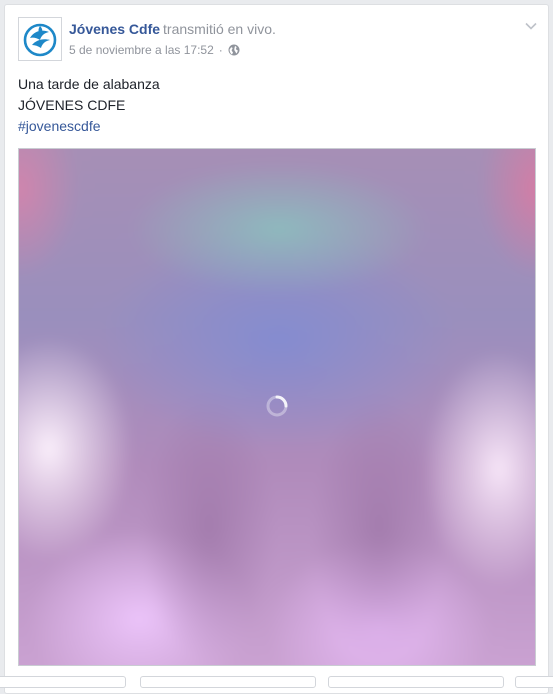 The image size is (553, 694). I want to click on chevron-down-icon, so click(531, 26).